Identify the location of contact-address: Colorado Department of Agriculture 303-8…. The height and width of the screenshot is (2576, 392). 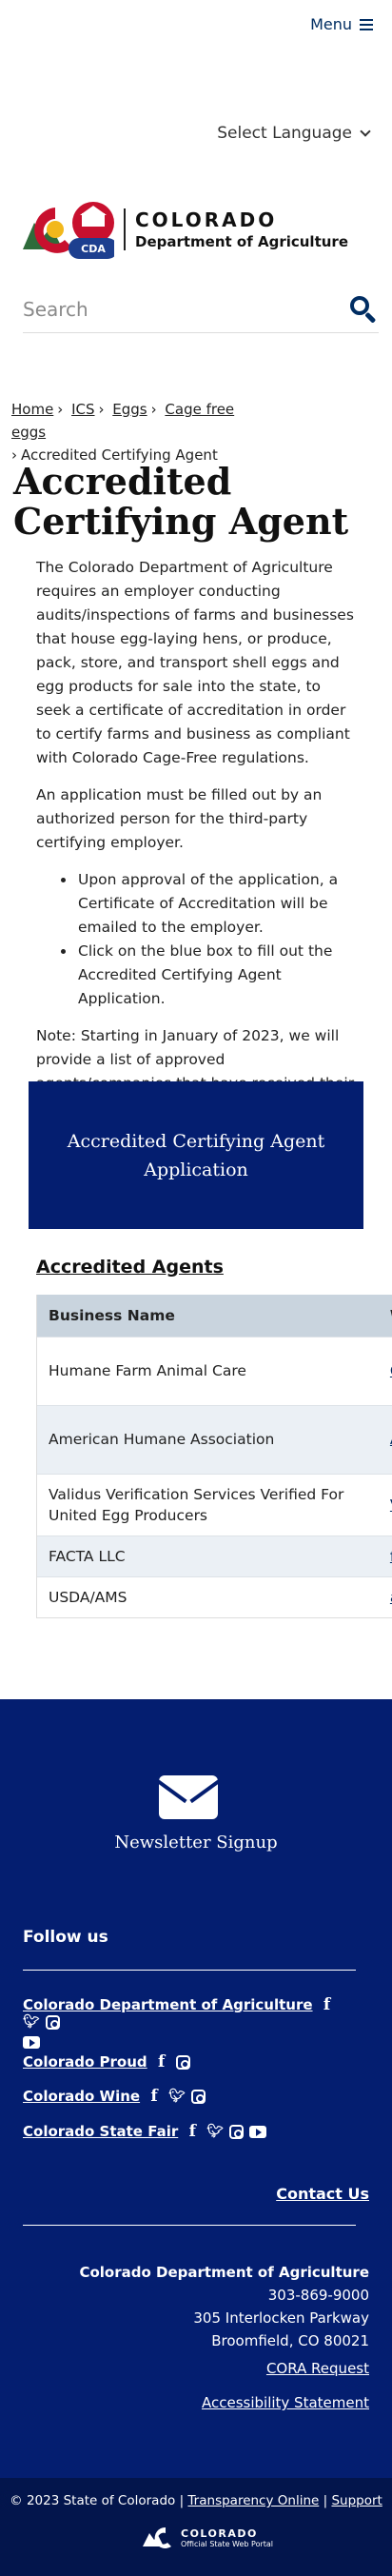
(224, 2306).